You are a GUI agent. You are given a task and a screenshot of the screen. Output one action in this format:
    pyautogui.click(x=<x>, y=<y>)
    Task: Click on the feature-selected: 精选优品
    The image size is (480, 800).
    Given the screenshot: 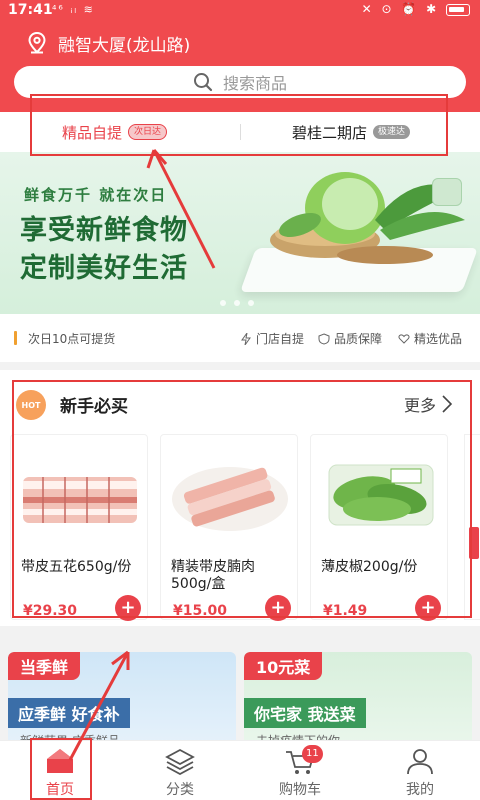 What is the action you would take?
    pyautogui.click(x=430, y=338)
    